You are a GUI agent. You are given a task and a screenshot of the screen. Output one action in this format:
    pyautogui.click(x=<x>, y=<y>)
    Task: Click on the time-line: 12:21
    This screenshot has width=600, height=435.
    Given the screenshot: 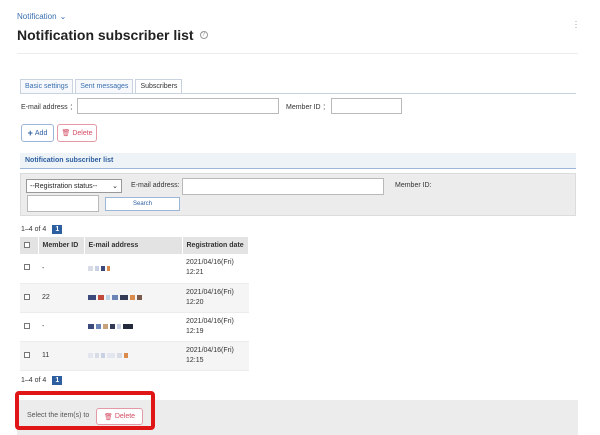 What is the action you would take?
    pyautogui.click(x=195, y=273)
    